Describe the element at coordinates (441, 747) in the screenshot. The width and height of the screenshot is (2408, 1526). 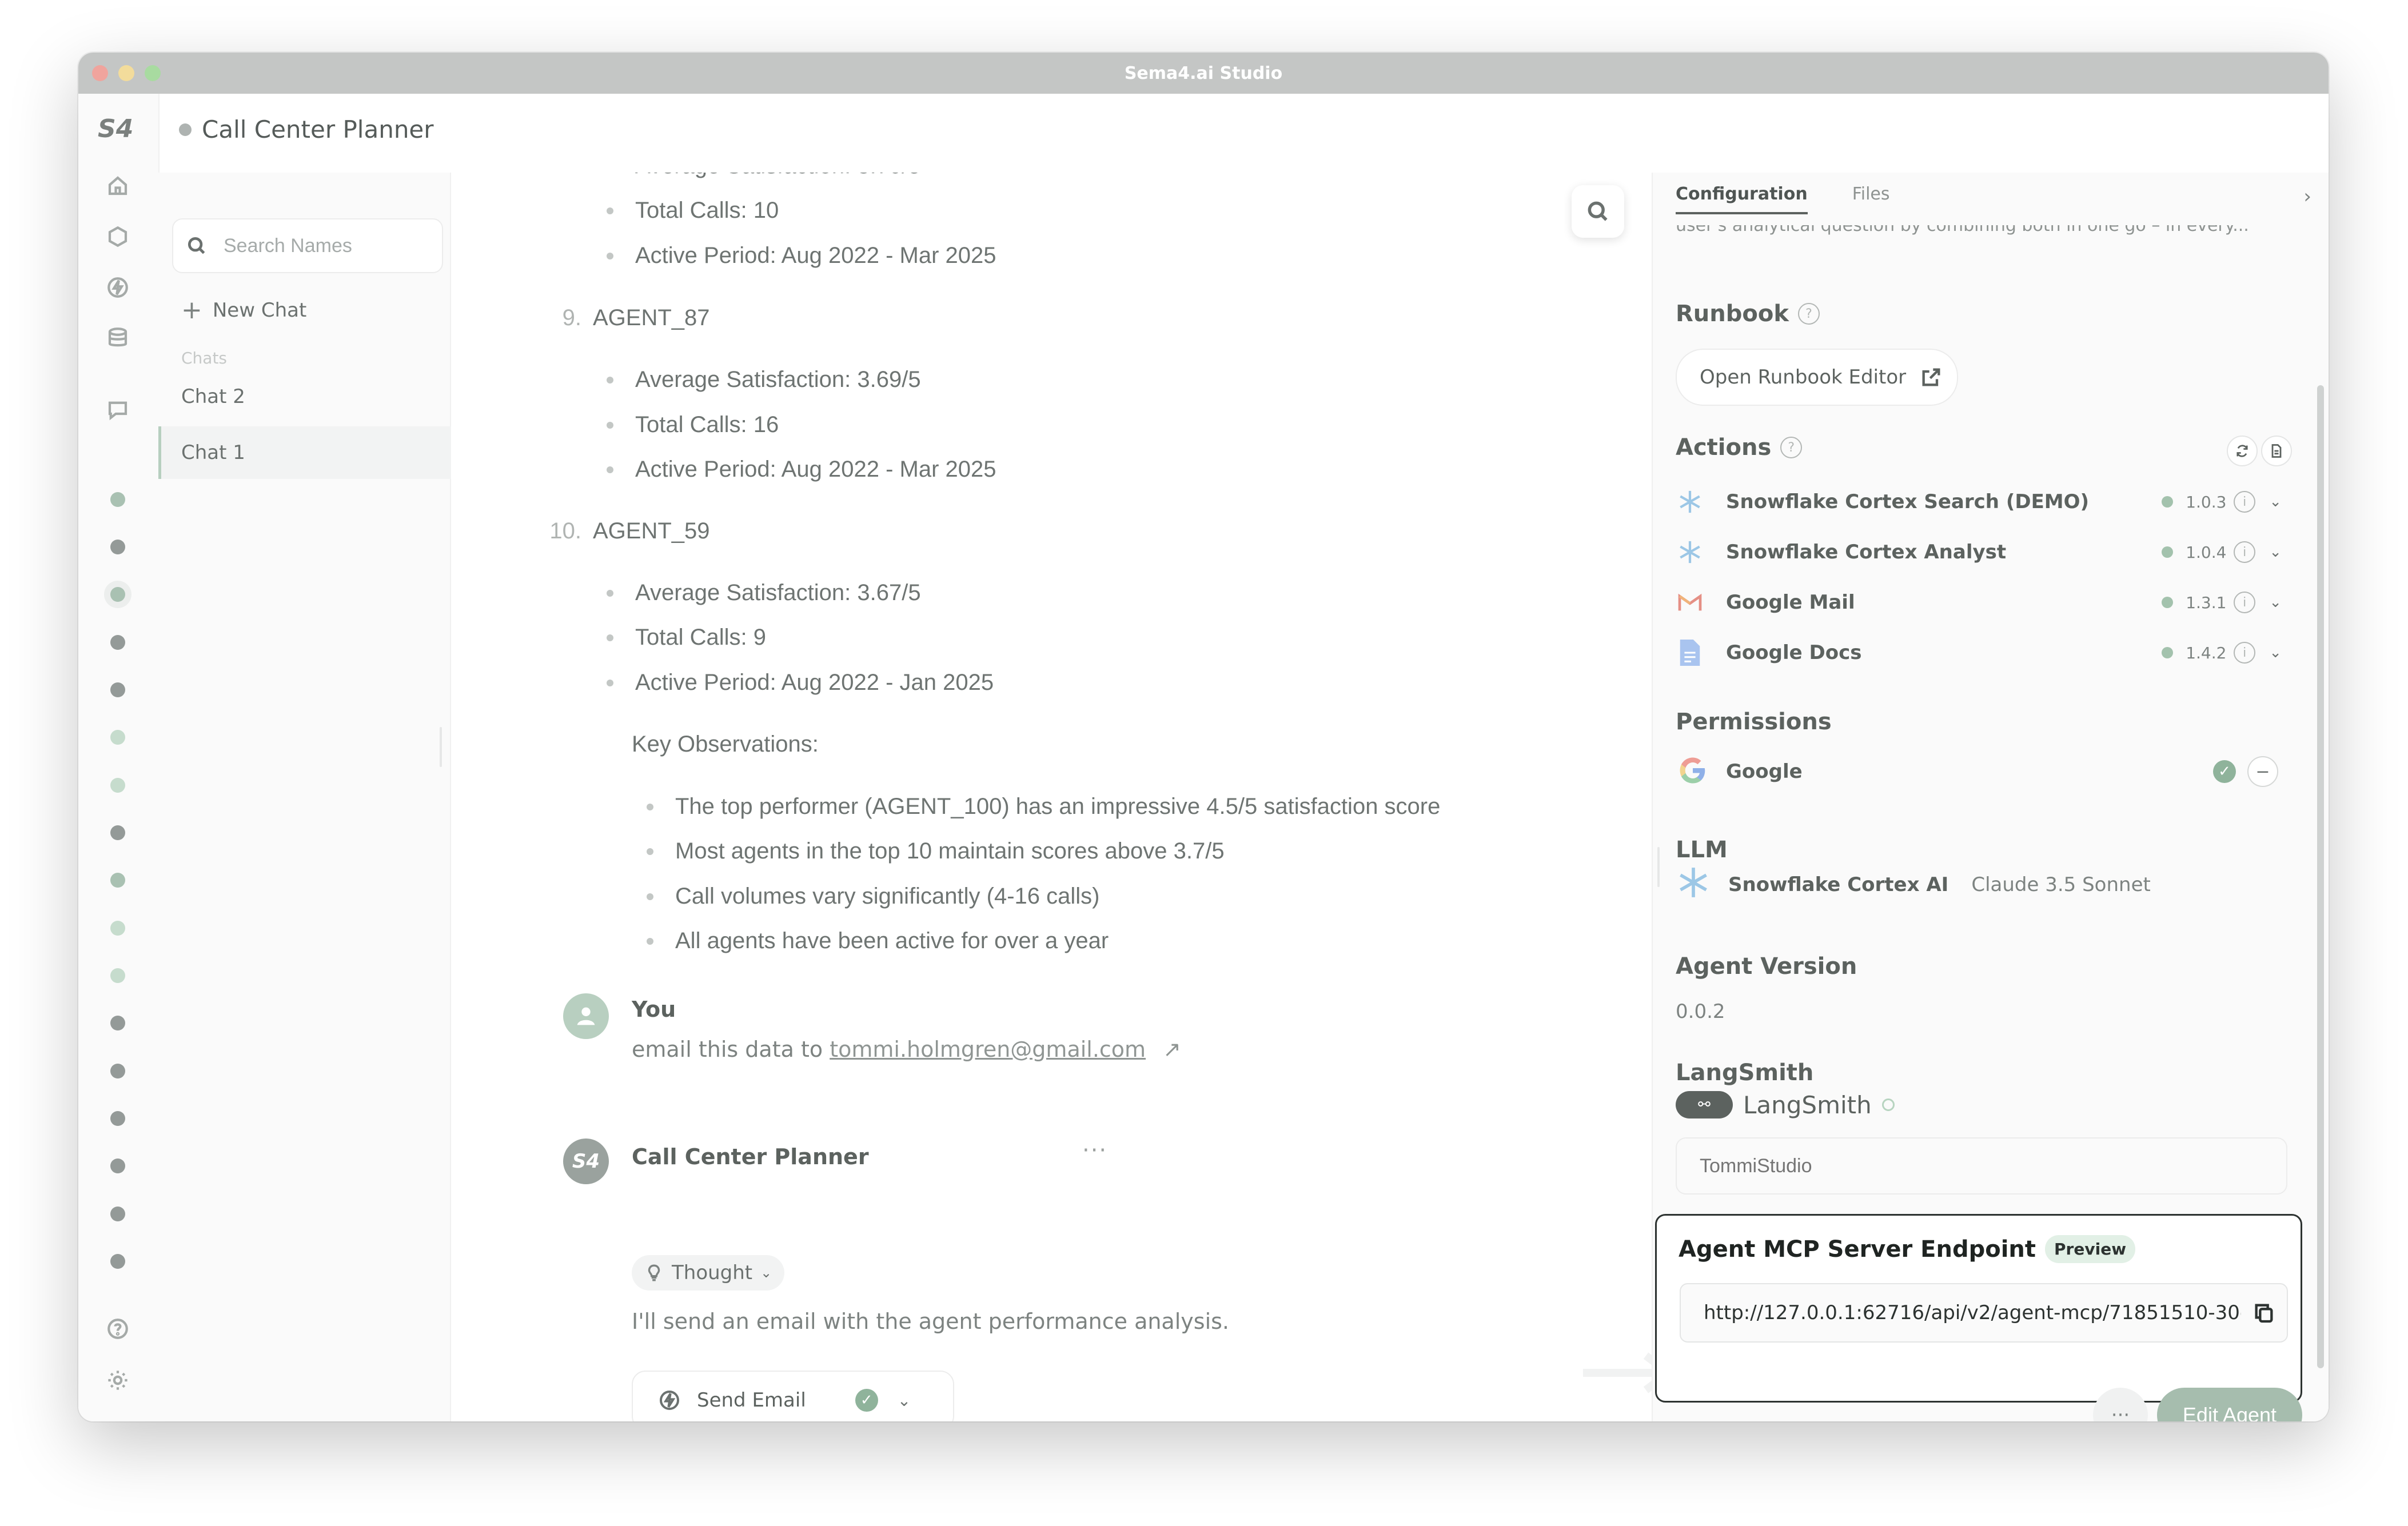
I see `sidebar-resize-handle` at that location.